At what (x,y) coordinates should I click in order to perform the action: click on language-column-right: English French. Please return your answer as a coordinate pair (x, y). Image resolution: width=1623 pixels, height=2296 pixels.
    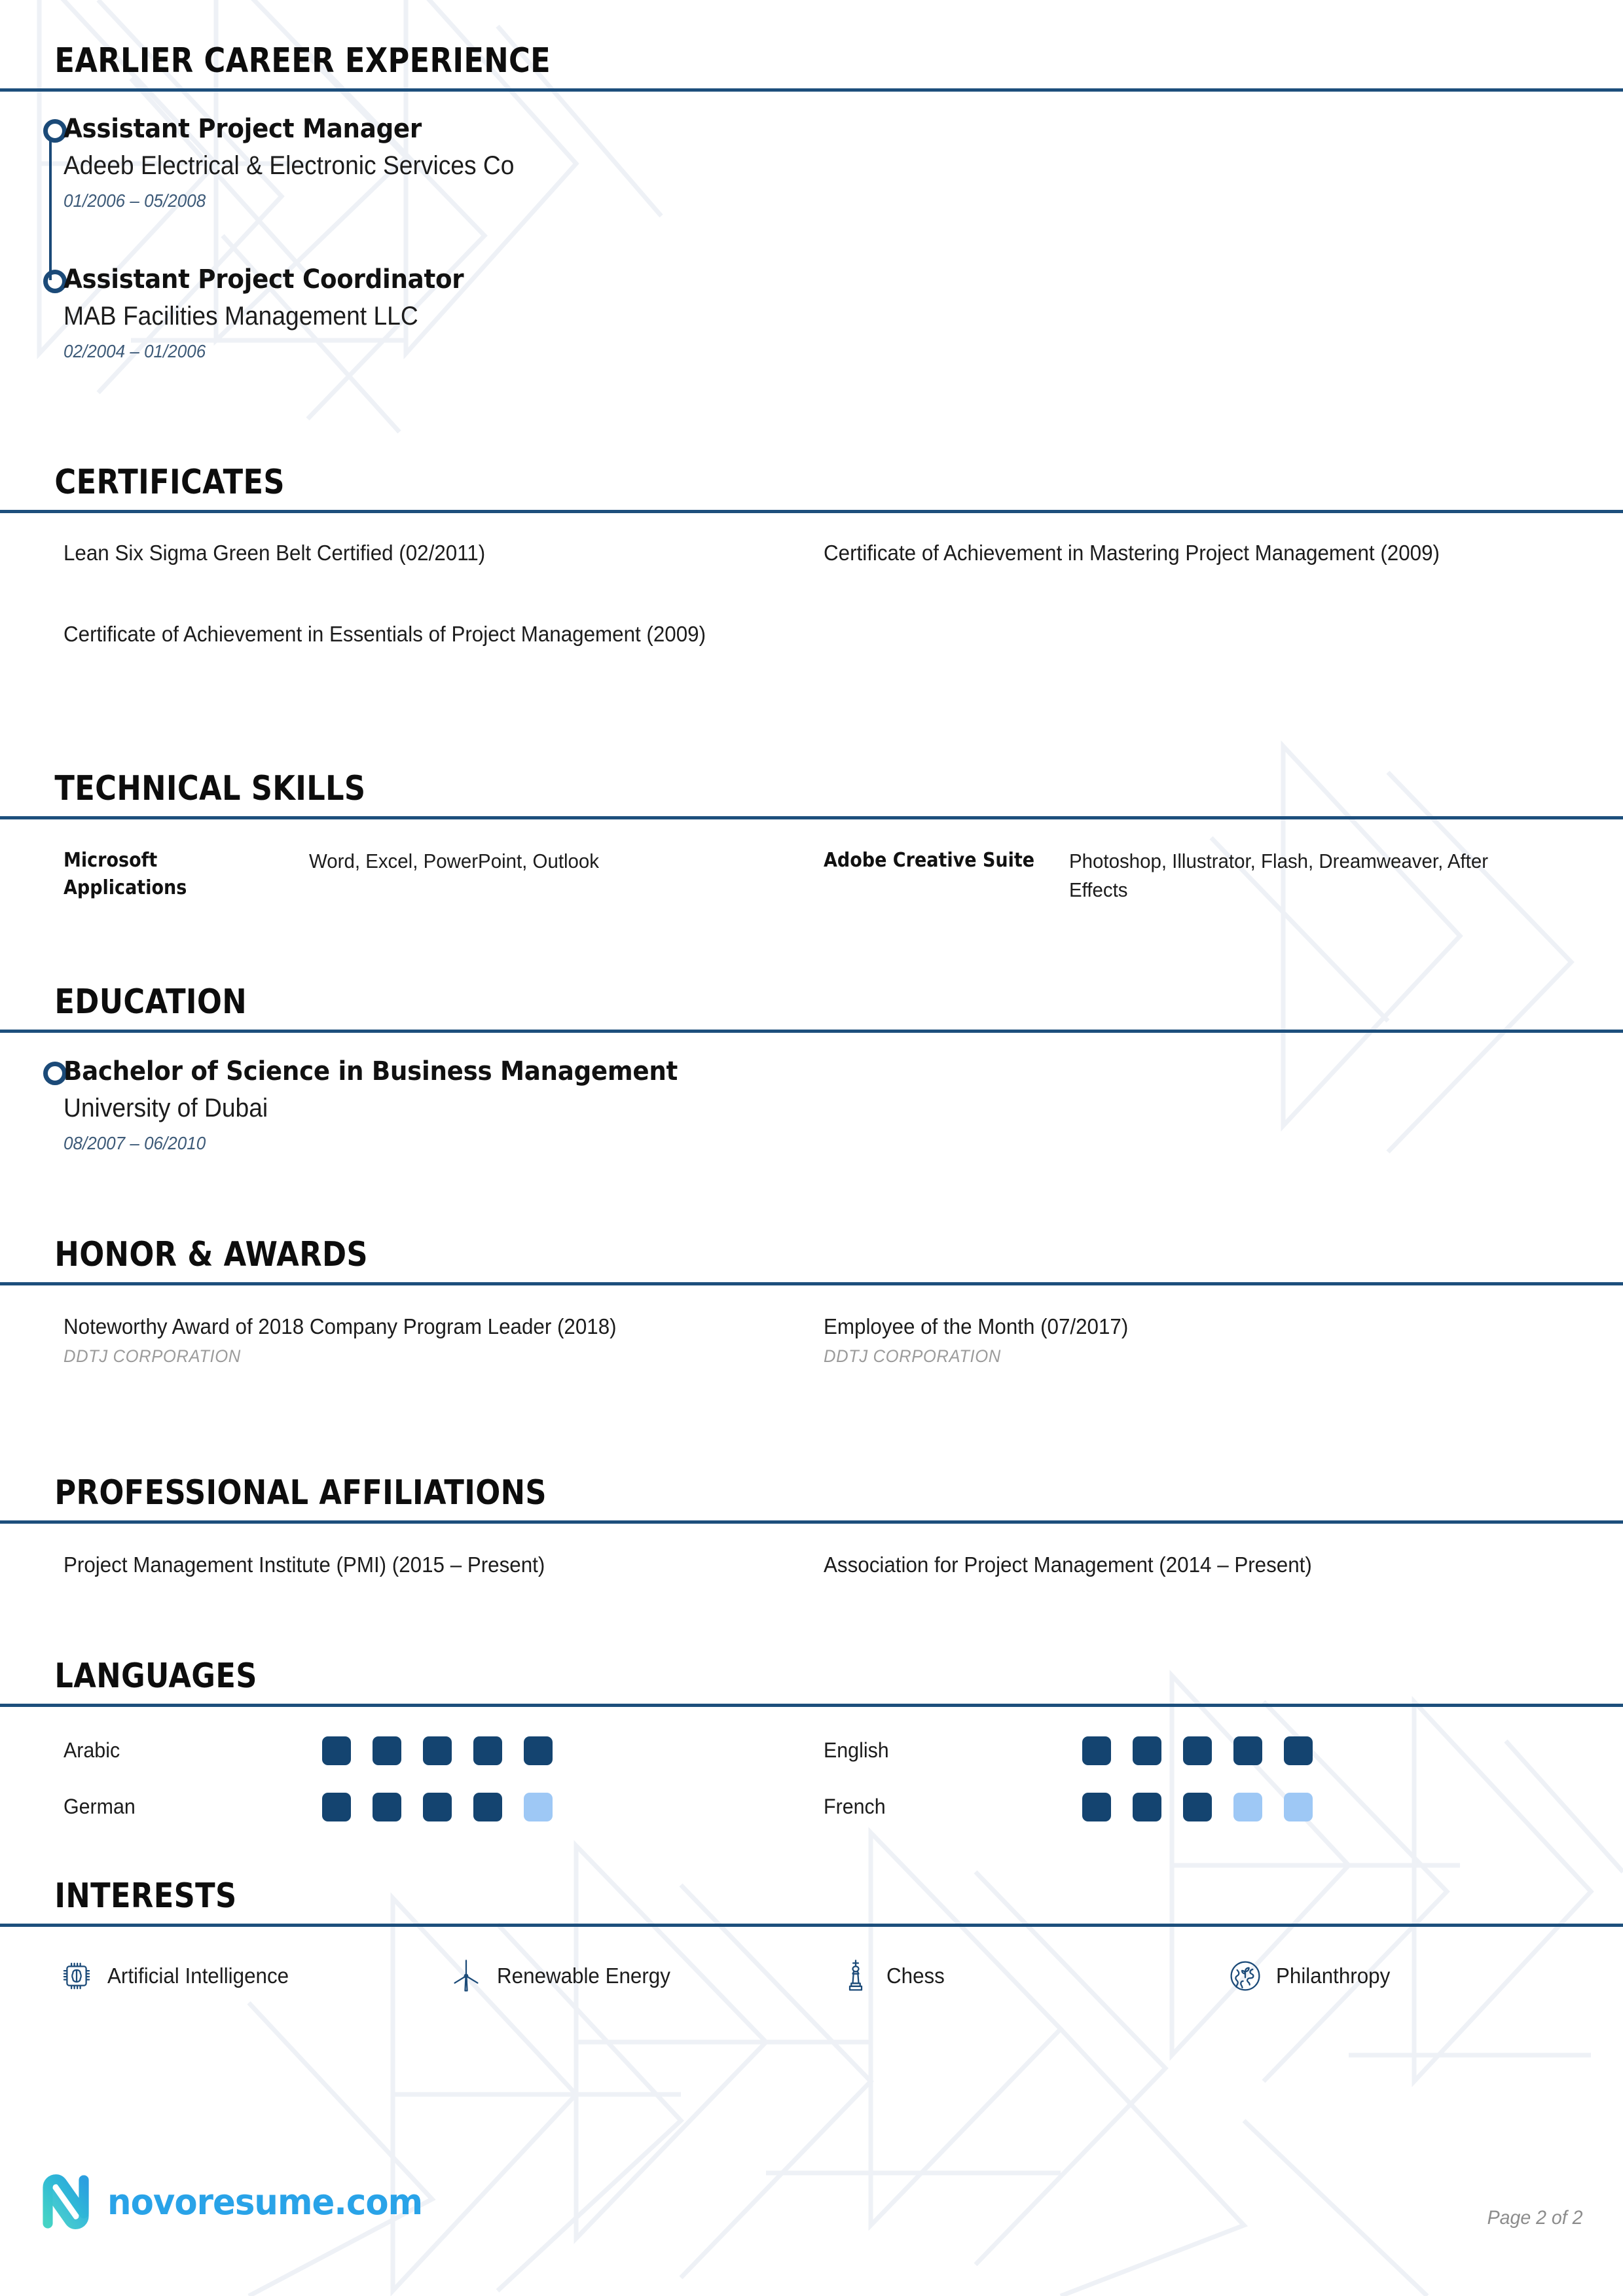
    Looking at the image, I should click on (1204, 1779).